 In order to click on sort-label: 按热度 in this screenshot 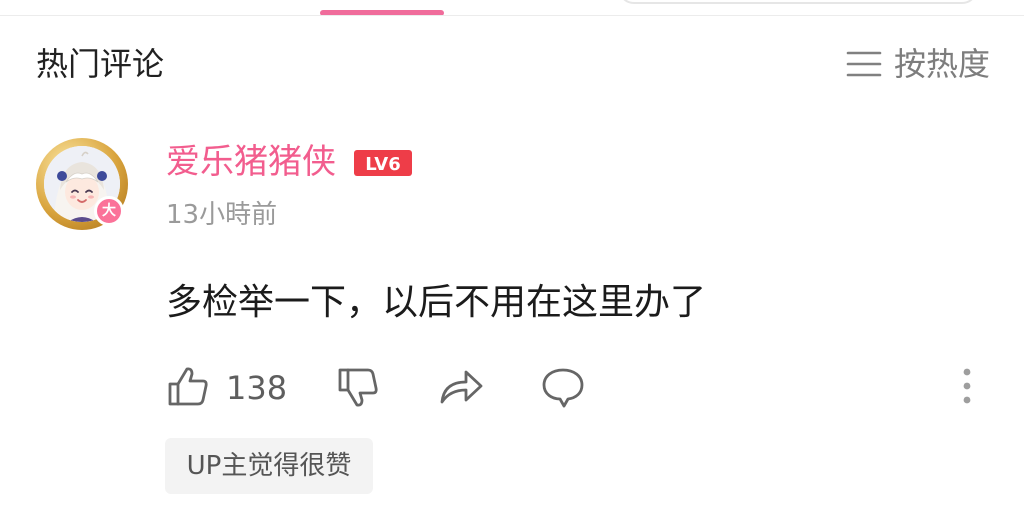, I will do `click(942, 64)`.